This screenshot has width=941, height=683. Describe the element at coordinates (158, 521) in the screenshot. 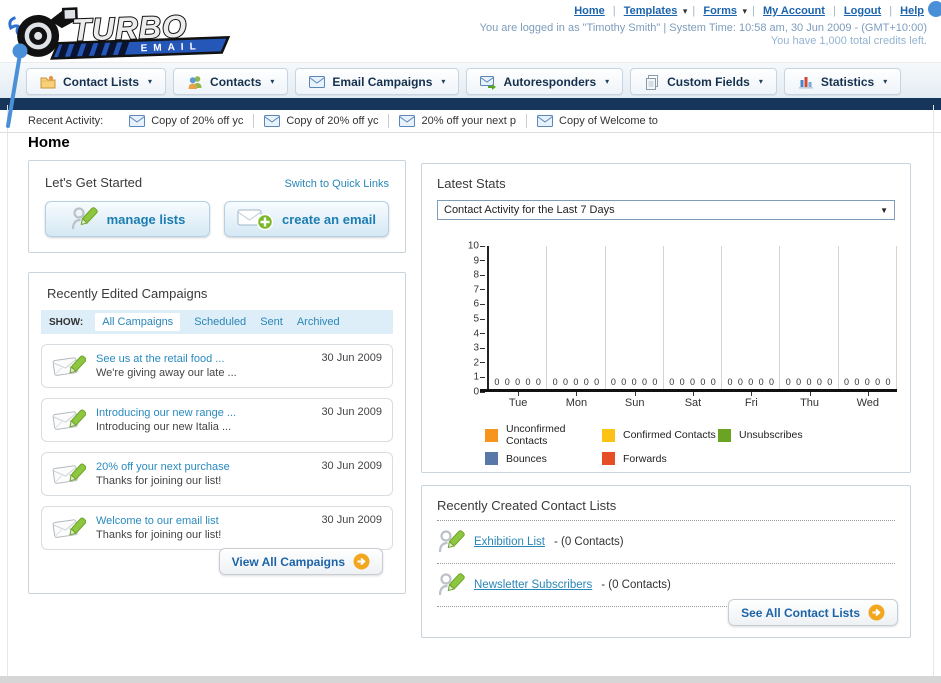

I see `campaign-title-link: Welcome to our email list` at that location.